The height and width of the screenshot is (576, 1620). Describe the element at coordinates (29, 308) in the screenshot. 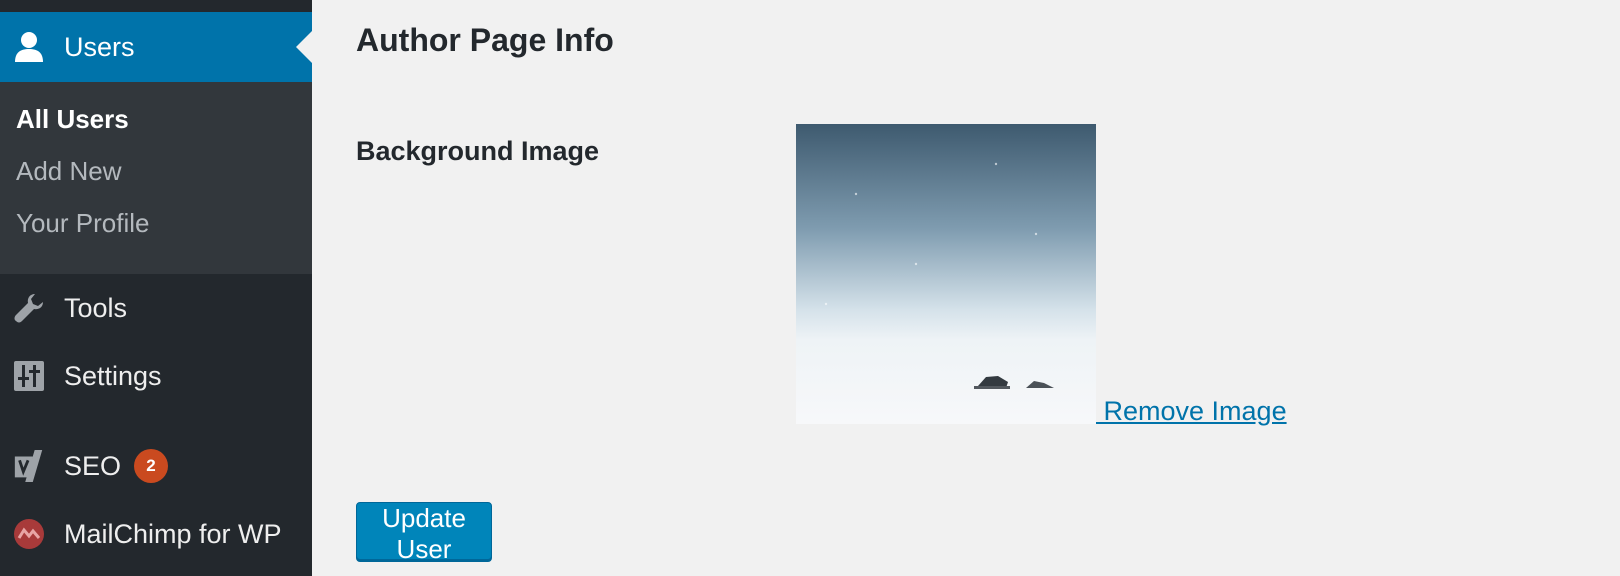

I see `wrench-icon` at that location.